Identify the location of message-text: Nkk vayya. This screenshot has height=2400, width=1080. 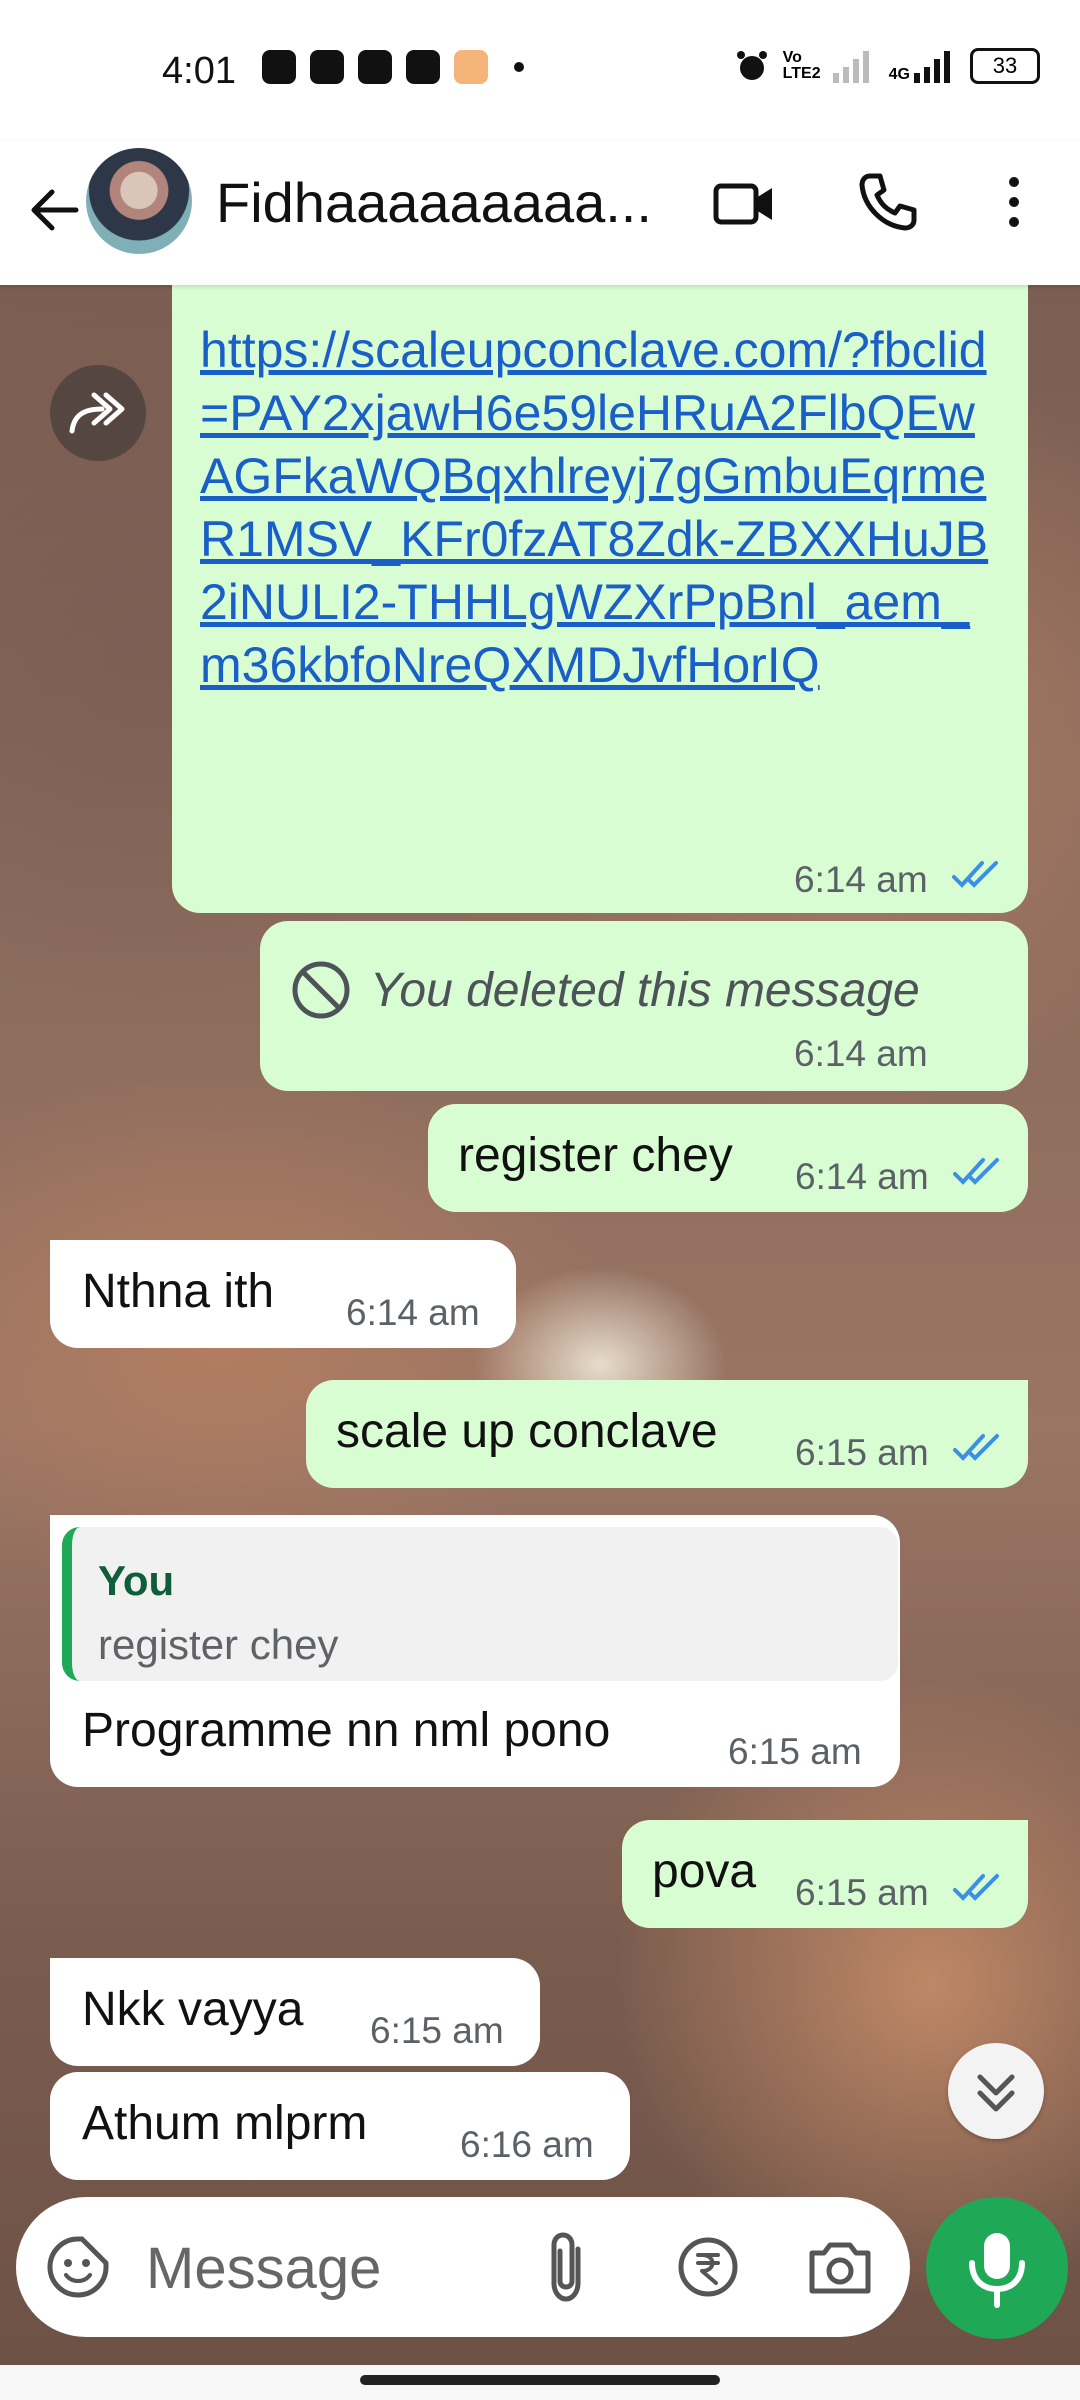
(193, 2009).